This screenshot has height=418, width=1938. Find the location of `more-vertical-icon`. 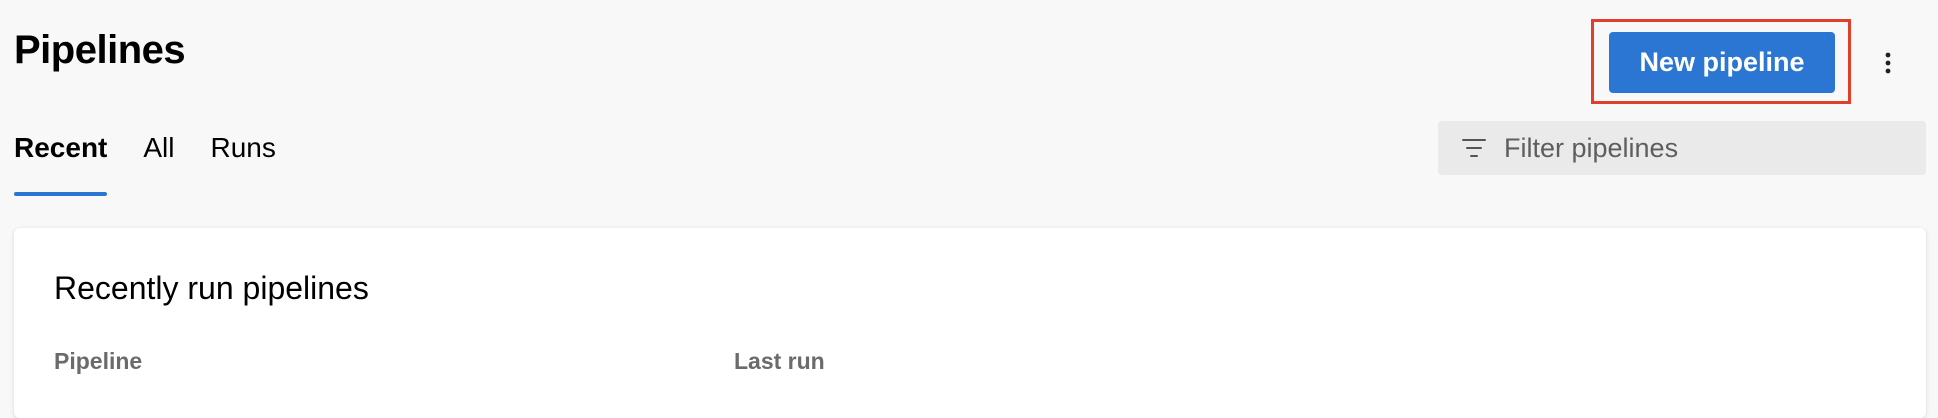

more-vertical-icon is located at coordinates (1888, 63).